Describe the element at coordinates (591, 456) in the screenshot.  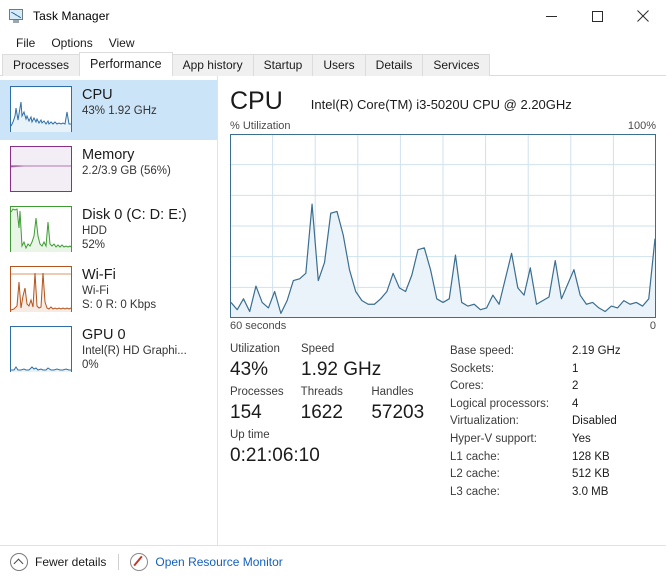
I see `spec-value-l1-cache: 128 KB` at that location.